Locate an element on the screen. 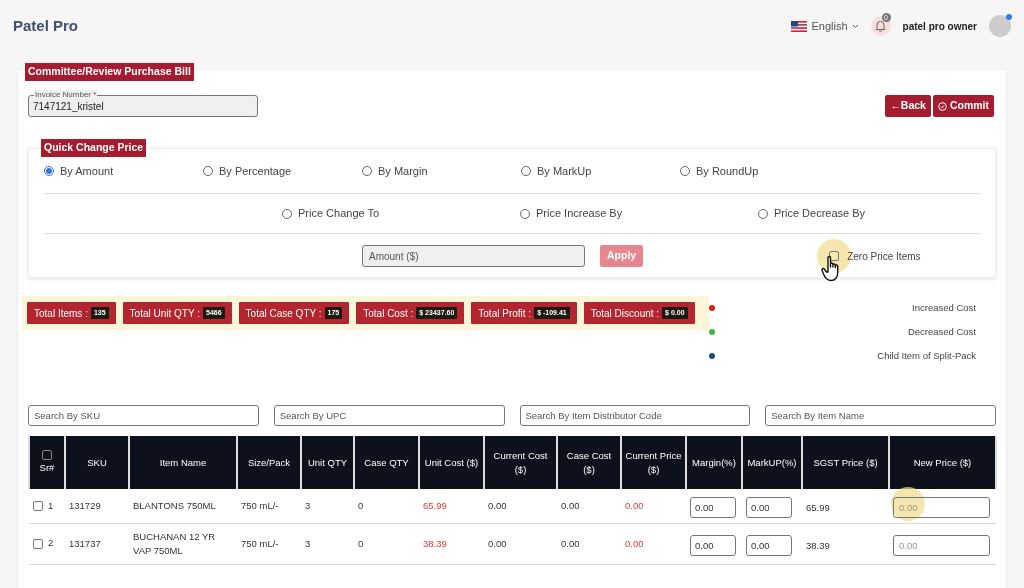 This screenshot has height=588, width=1024. table-cell-text: BLANTONS 750ML is located at coordinates (175, 505).